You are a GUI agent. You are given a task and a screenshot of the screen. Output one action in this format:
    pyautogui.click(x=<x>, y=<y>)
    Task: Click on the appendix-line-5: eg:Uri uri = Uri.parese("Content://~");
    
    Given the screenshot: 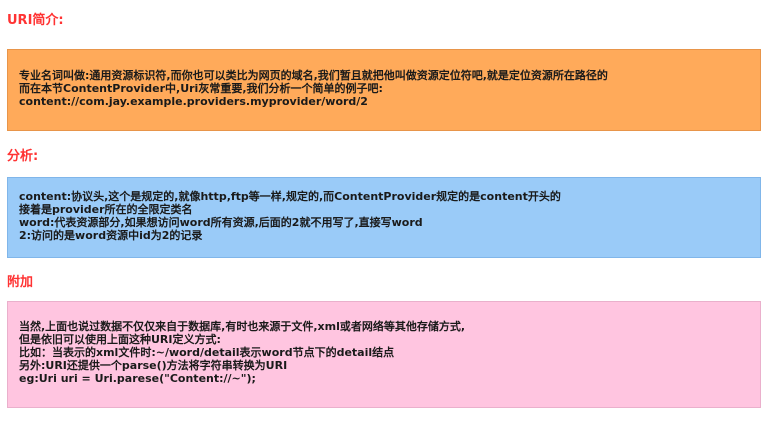 What is the action you would take?
    pyautogui.click(x=137, y=378)
    